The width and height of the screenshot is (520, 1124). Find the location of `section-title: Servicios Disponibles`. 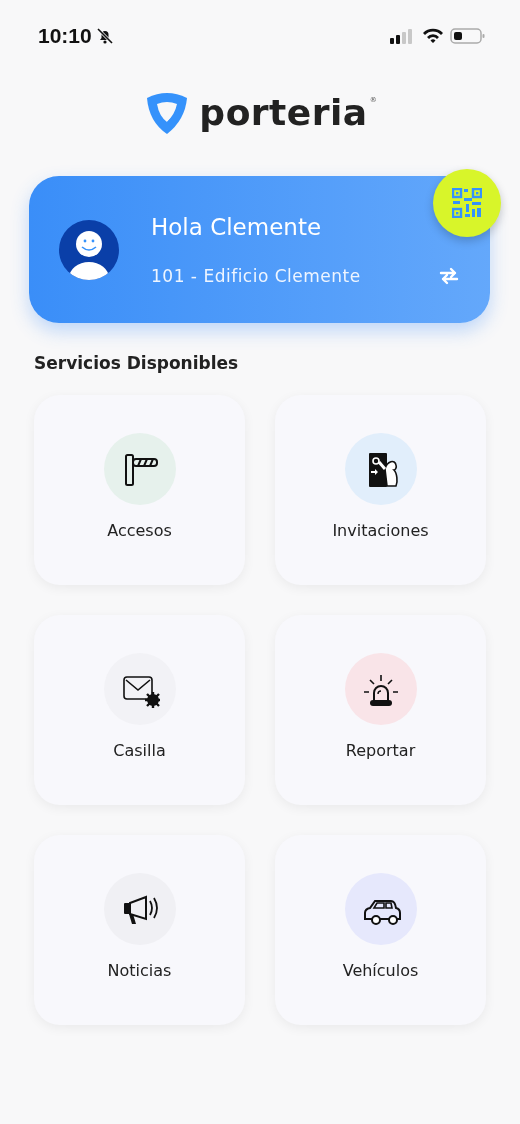

section-title: Servicios Disponibles is located at coordinates (137, 363).